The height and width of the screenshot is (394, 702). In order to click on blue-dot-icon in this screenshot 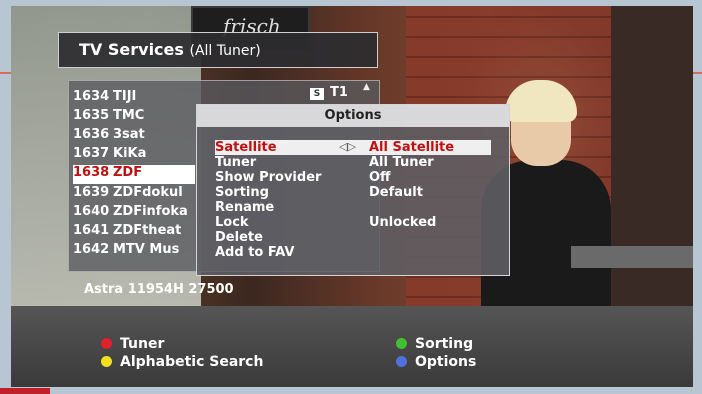, I will do `click(401, 361)`.